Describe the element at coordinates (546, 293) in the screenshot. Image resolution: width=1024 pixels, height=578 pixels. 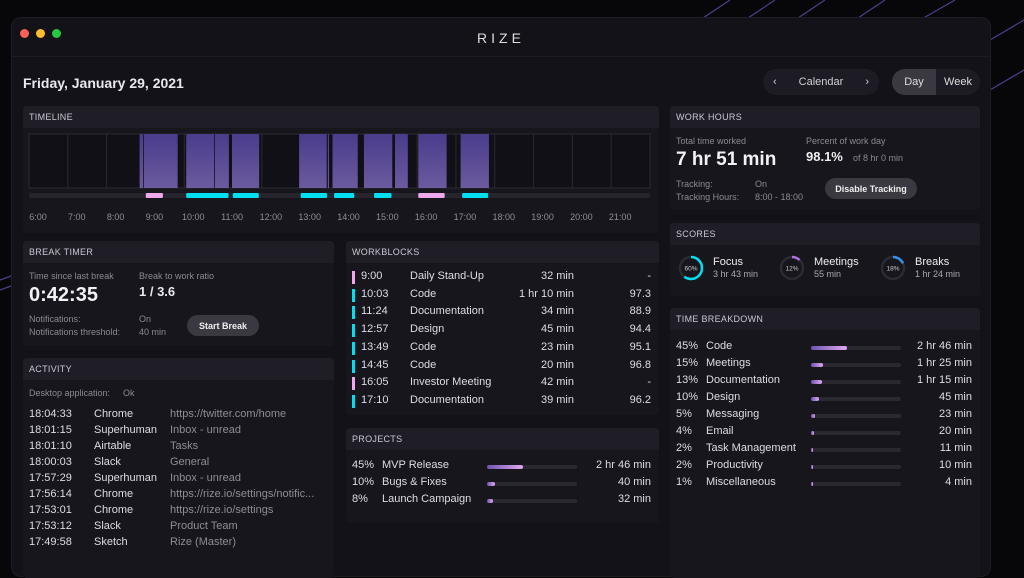
I see `workblock-duration: 1 hr 10 min` at that location.